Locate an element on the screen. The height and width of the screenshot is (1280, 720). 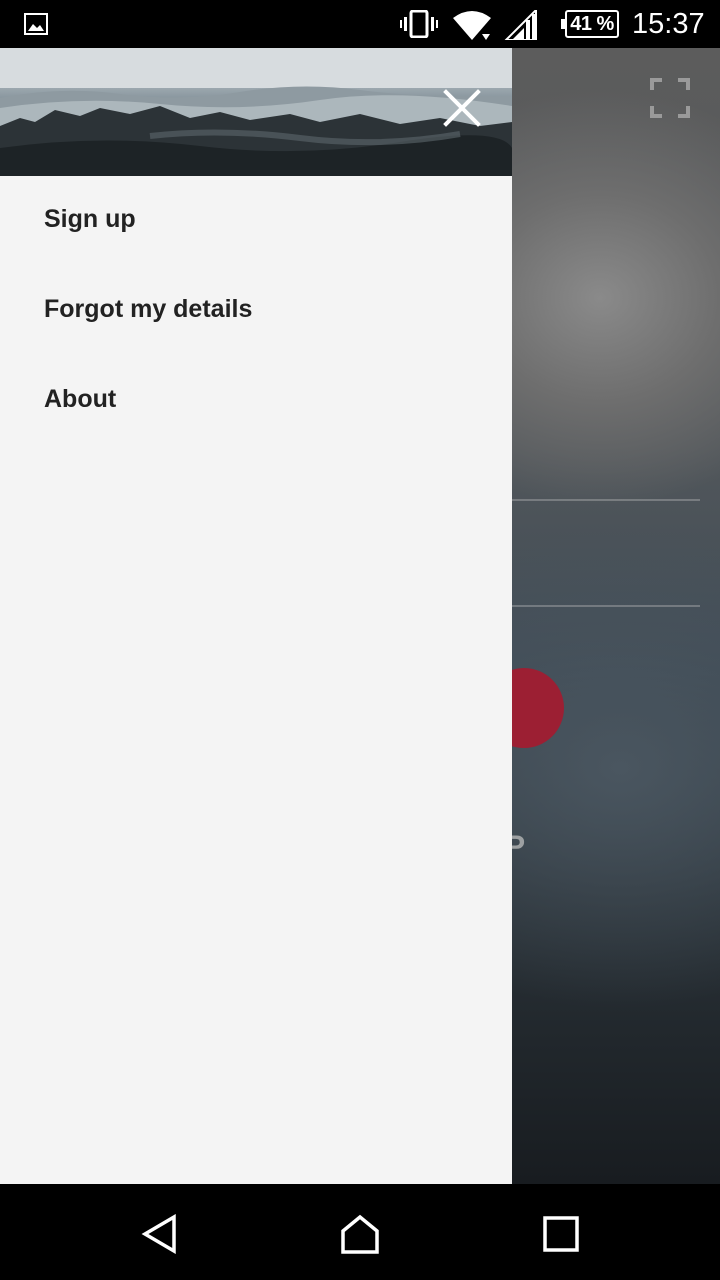
close-icon is located at coordinates (462, 108).